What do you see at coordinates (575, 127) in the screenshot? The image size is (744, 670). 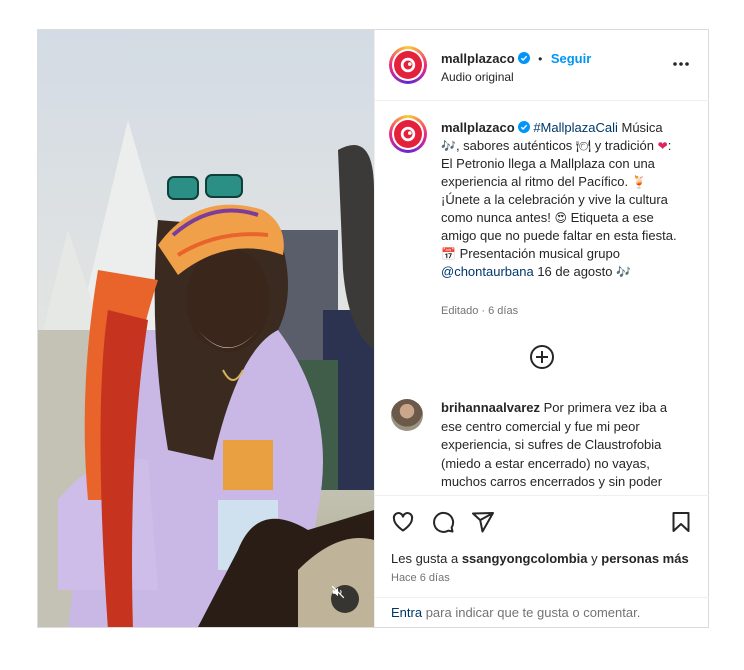 I see `hashtag-link: #MallplazaCali` at bounding box center [575, 127].